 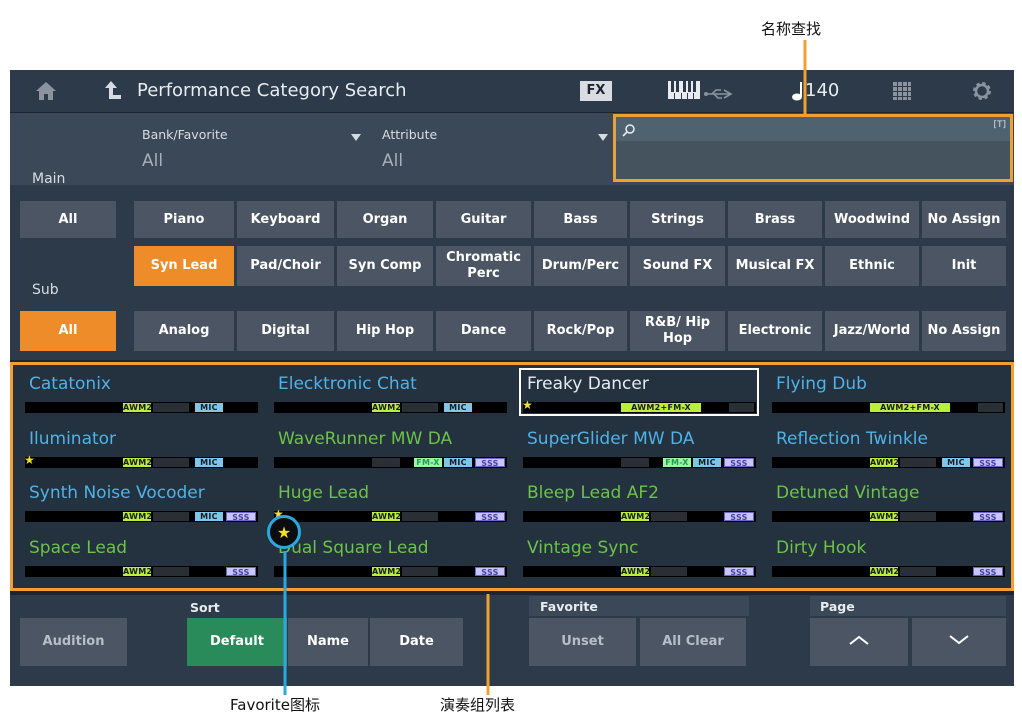 What do you see at coordinates (982, 91) in the screenshot?
I see `settings-gear-icon` at bounding box center [982, 91].